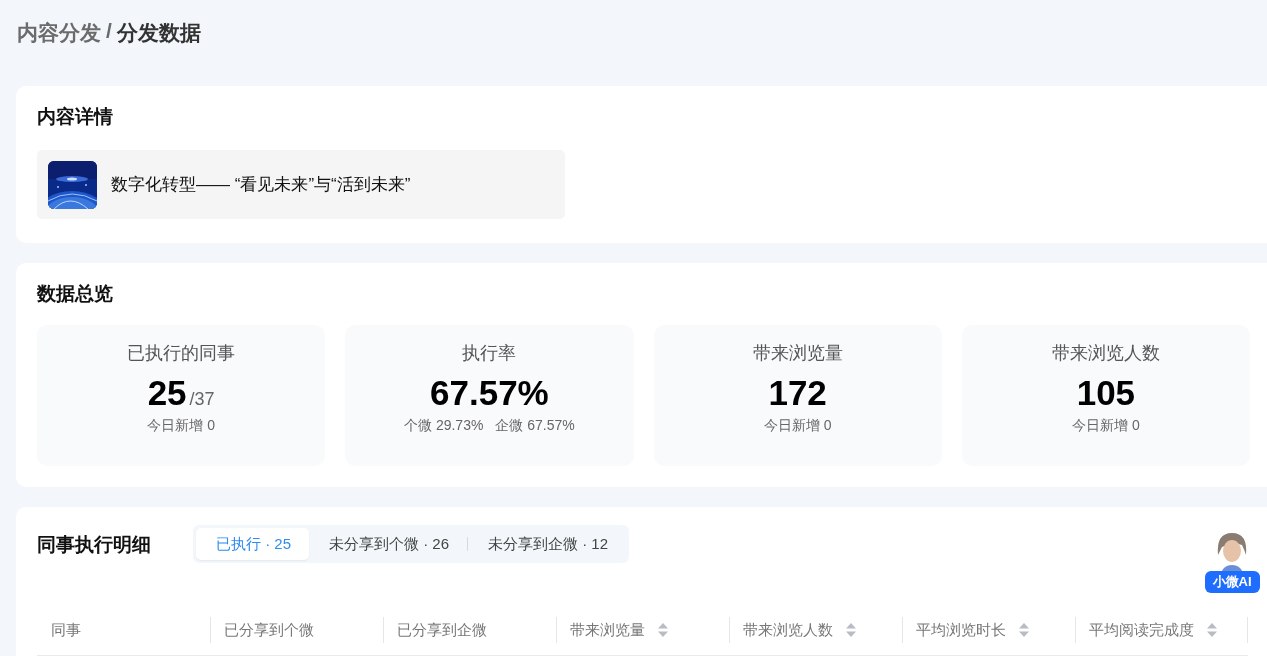  What do you see at coordinates (1141, 630) in the screenshot?
I see `column-header: 平均阅读完成度` at bounding box center [1141, 630].